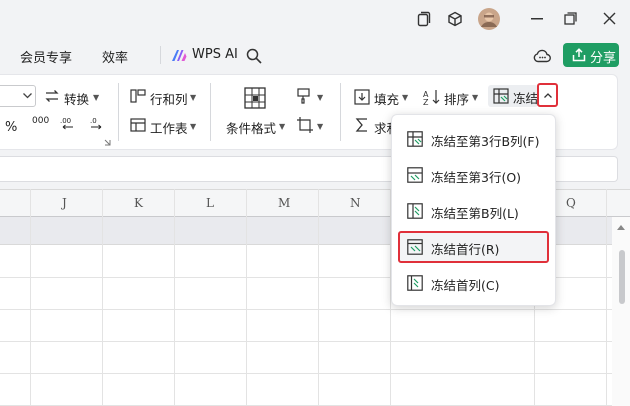 This screenshot has width=630, height=406. I want to click on freeze-menu-item-first-row: 冻结首行(R), so click(473, 247).